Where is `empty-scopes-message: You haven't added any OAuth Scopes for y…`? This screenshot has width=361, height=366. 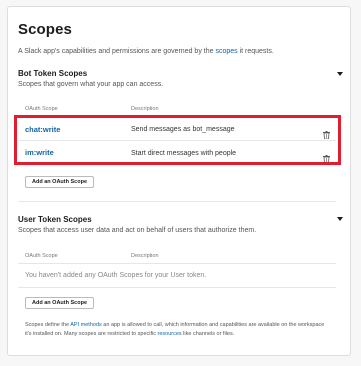 empty-scopes-message: You haven't added any OAuth Scopes for y… is located at coordinates (116, 275).